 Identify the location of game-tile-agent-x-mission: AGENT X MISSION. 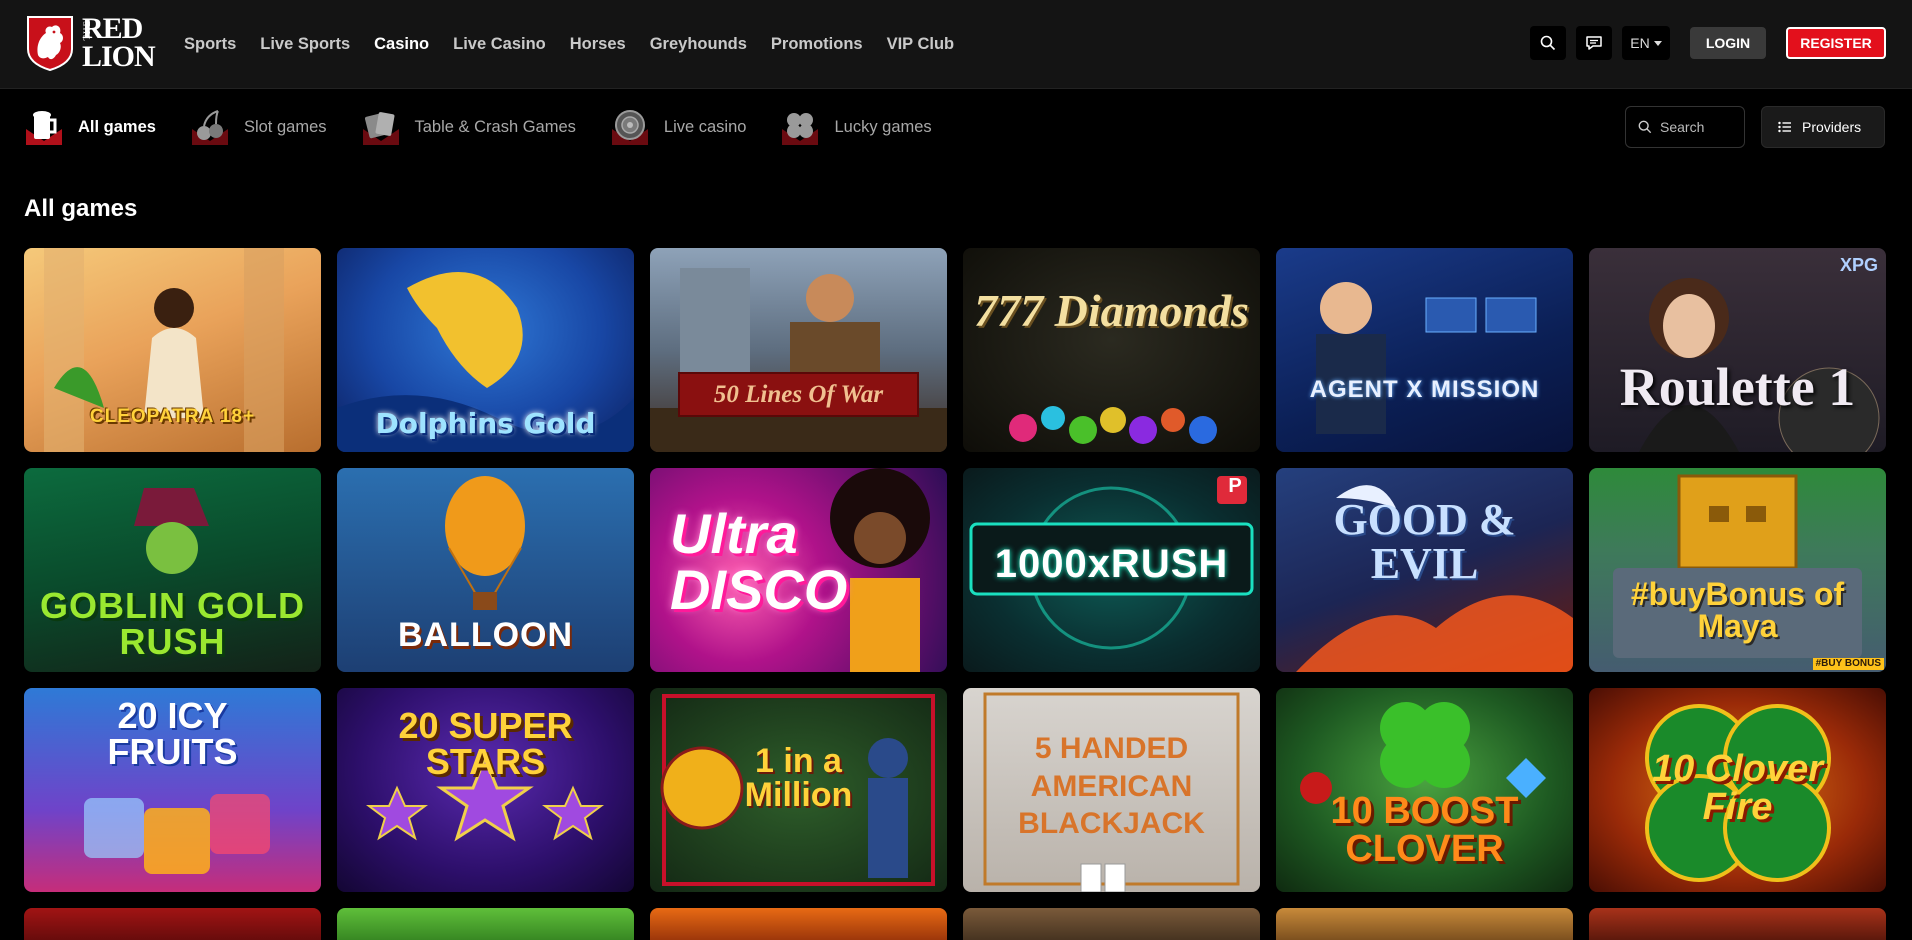
(1424, 350).